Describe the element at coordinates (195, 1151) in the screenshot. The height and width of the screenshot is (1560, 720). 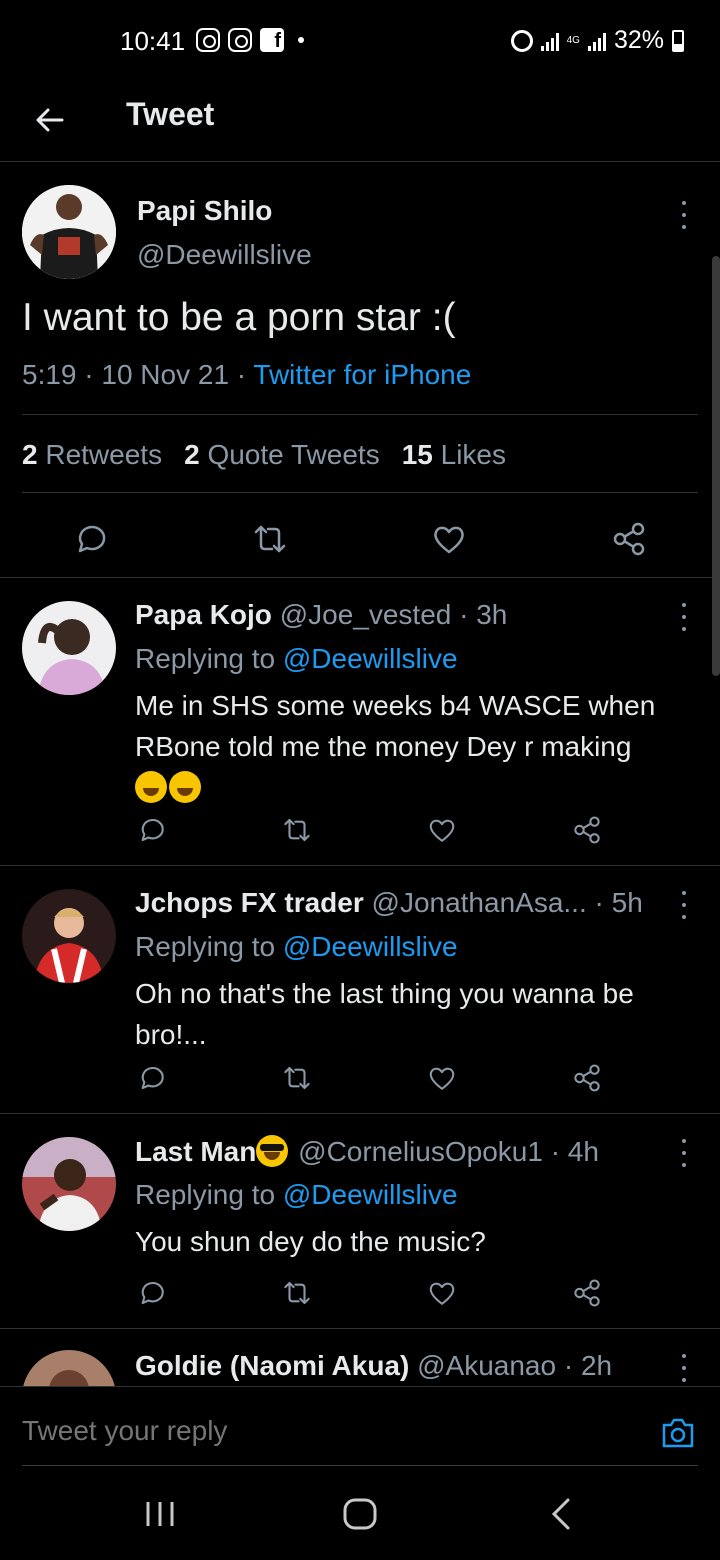
I see `reply-author-name: Last Man` at that location.